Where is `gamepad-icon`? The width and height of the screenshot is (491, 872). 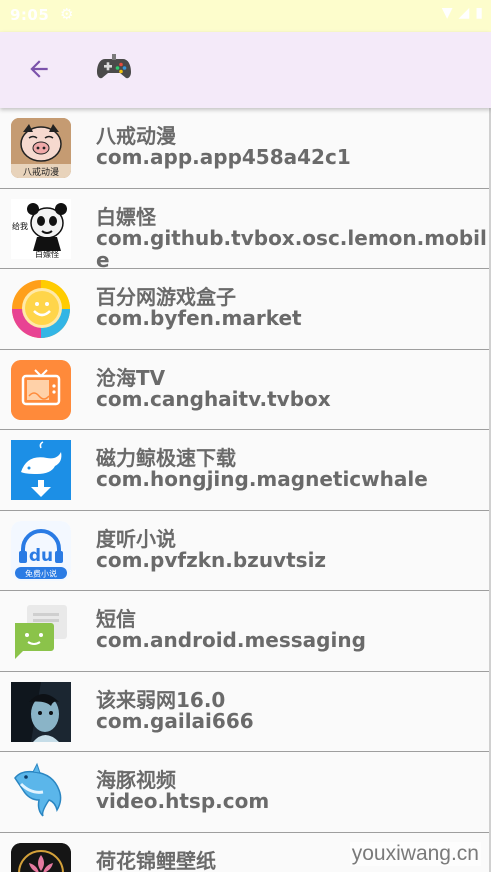
gamepad-icon is located at coordinates (116, 70).